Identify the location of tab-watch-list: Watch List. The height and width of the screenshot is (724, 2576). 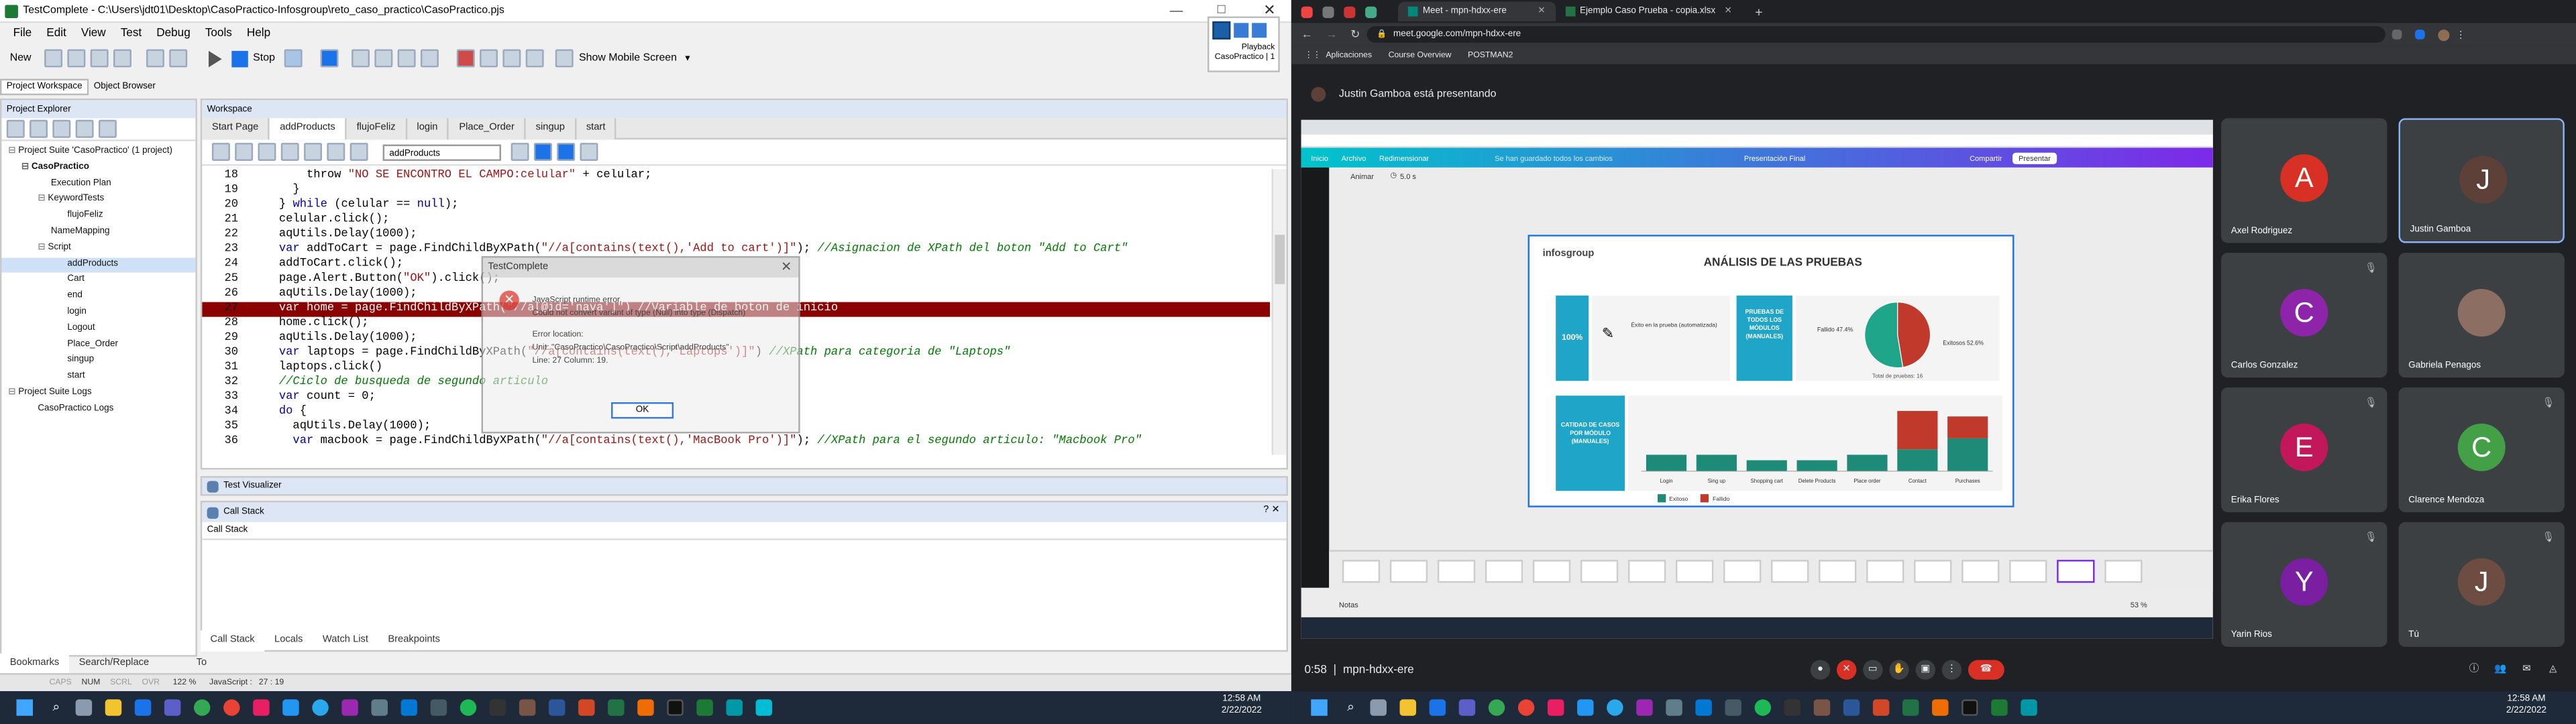
(345, 640).